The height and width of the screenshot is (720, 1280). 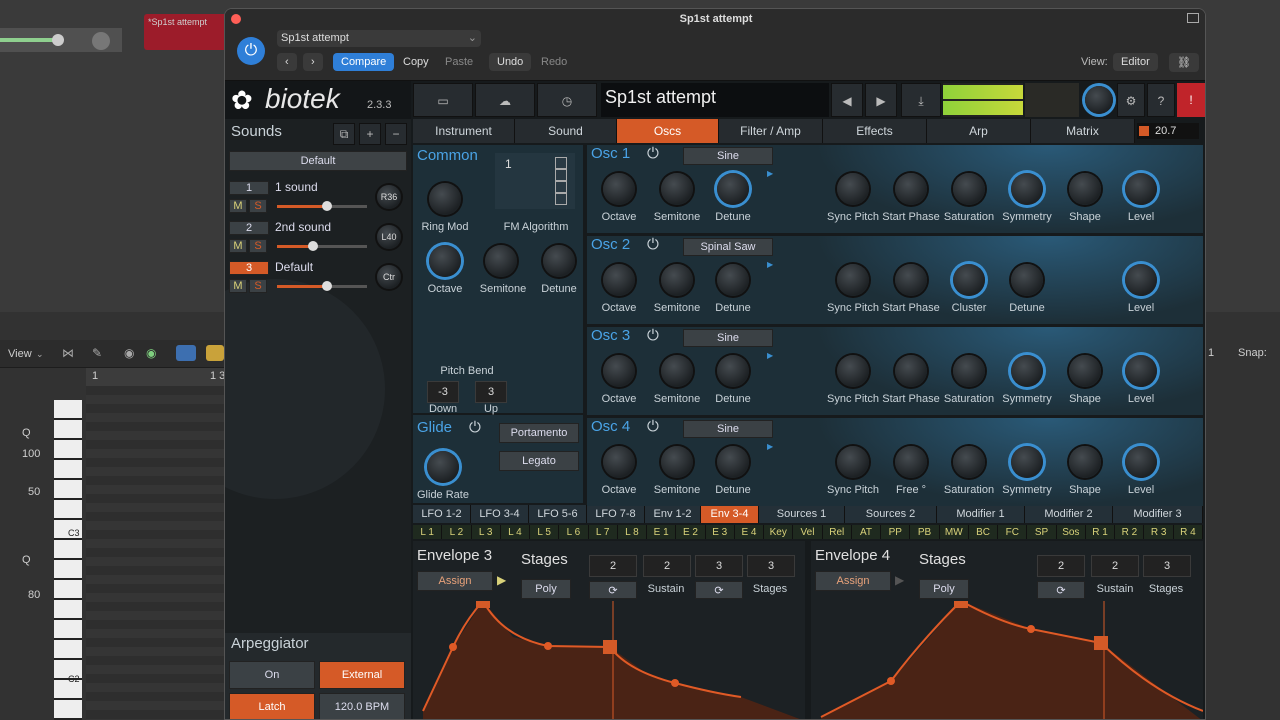 What do you see at coordinates (428, 532) in the screenshot?
I see `mod-source-chip: L 1` at bounding box center [428, 532].